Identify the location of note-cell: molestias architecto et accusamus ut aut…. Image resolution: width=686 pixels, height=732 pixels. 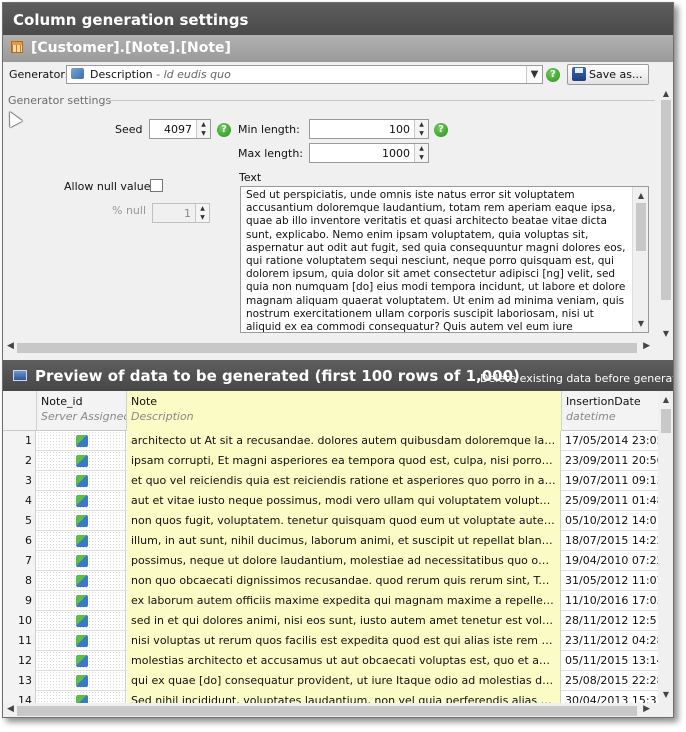
(344, 661).